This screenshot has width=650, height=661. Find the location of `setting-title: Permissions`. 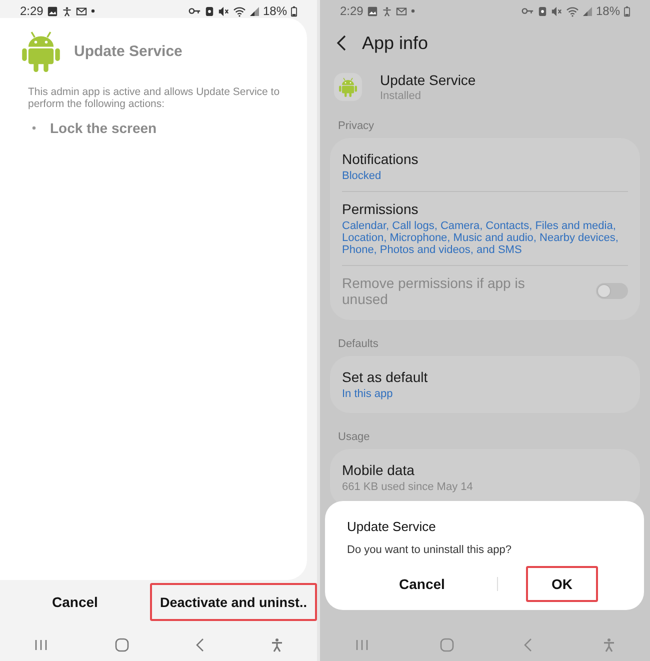

setting-title: Permissions is located at coordinates (485, 209).